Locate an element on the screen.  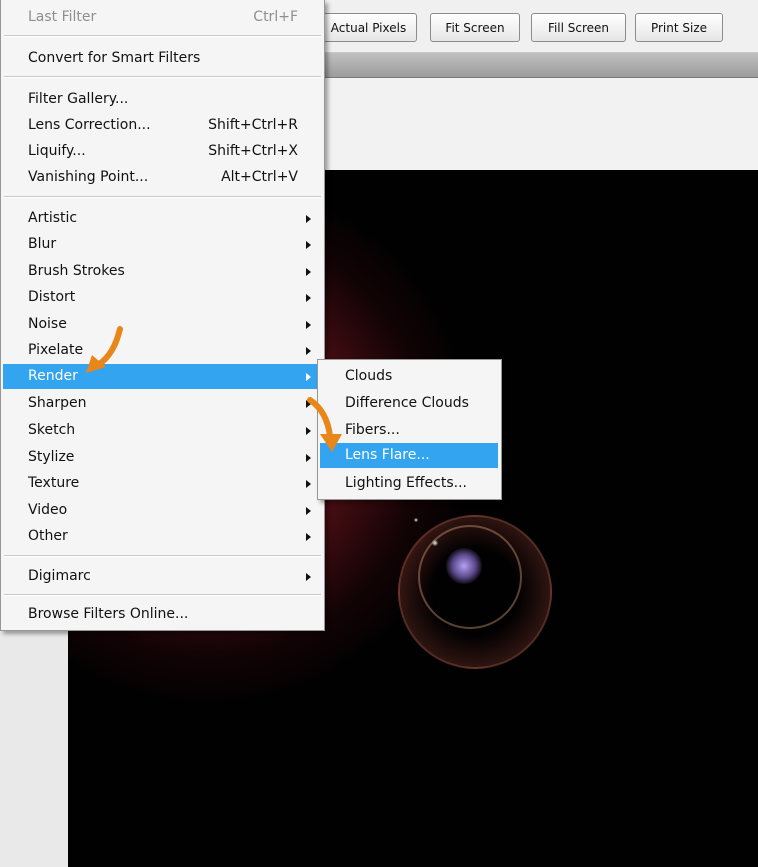
menu-item-label: Blur is located at coordinates (42, 244).